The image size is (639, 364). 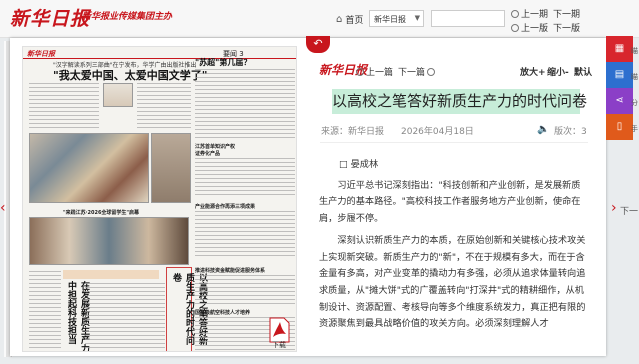 I want to click on toolbar-mobile-button: ▯, so click(x=619, y=127).